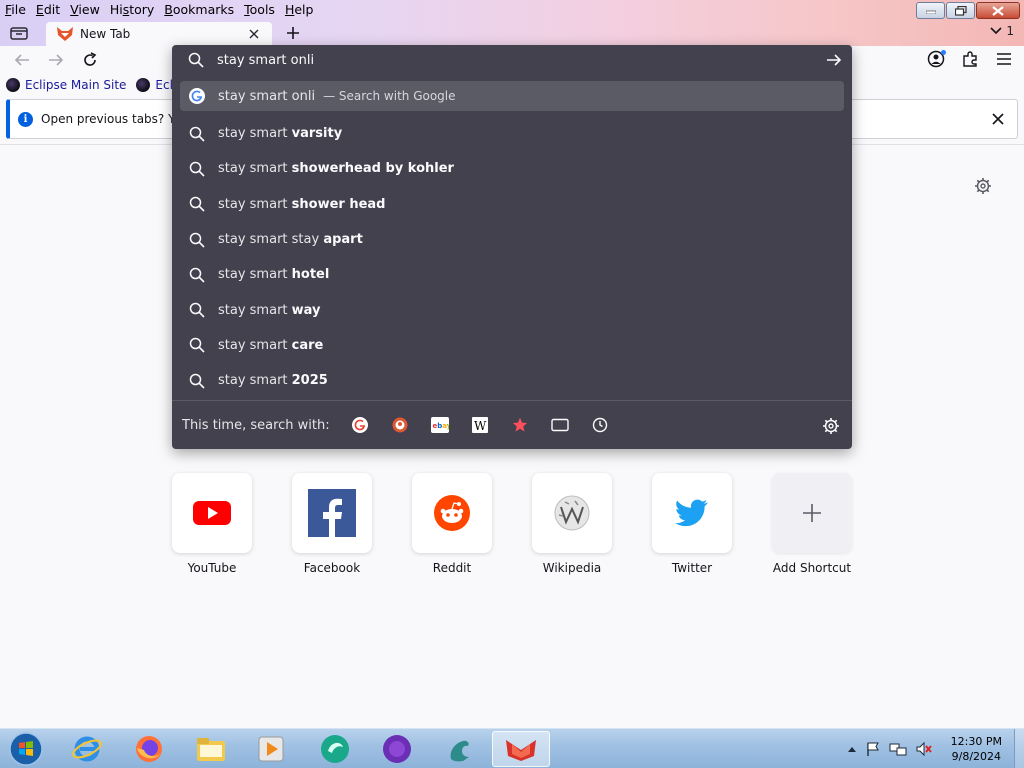  I want to click on system-tray: 12:30 PM 9/8/2024, so click(929, 749).